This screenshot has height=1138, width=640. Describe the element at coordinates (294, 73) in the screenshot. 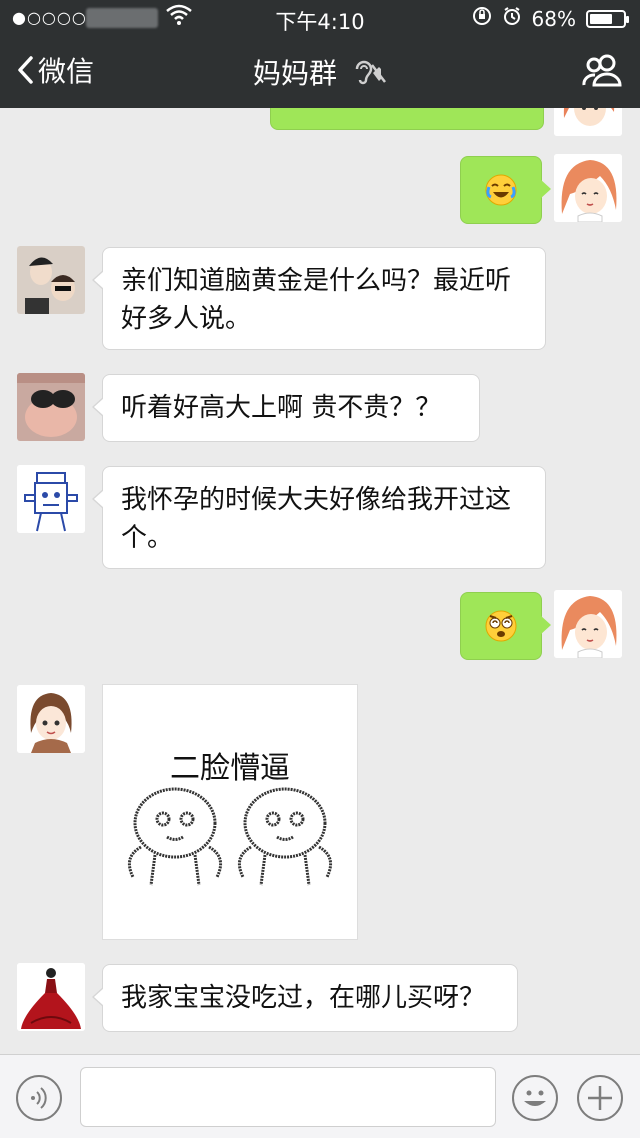

I see `page-title: 妈妈群` at that location.